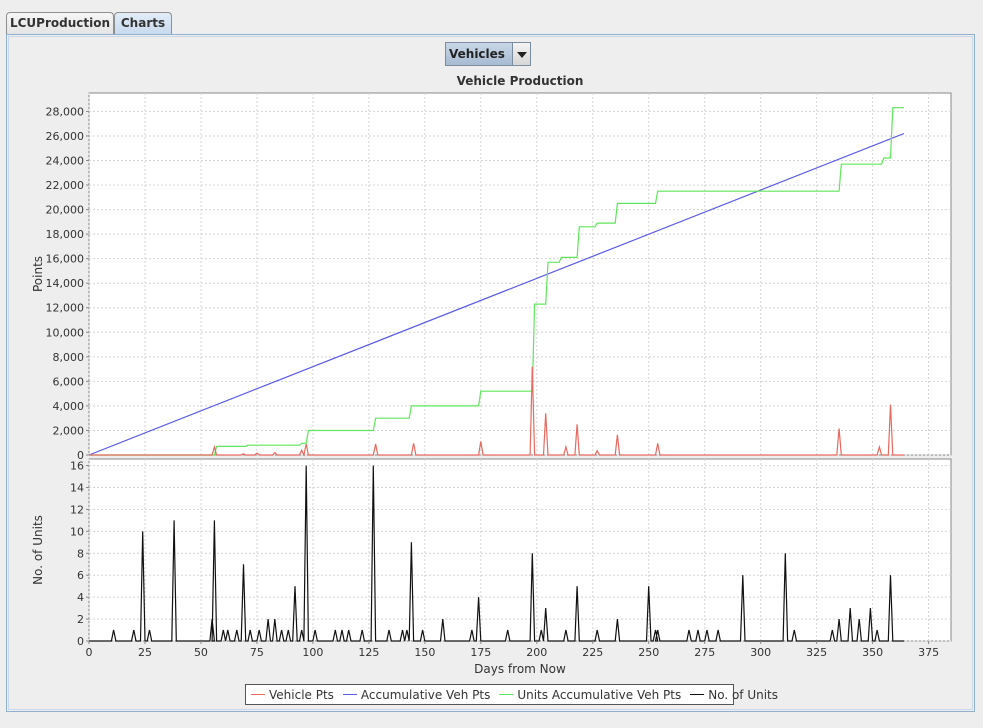  I want to click on x-tick-label: 350, so click(872, 652).